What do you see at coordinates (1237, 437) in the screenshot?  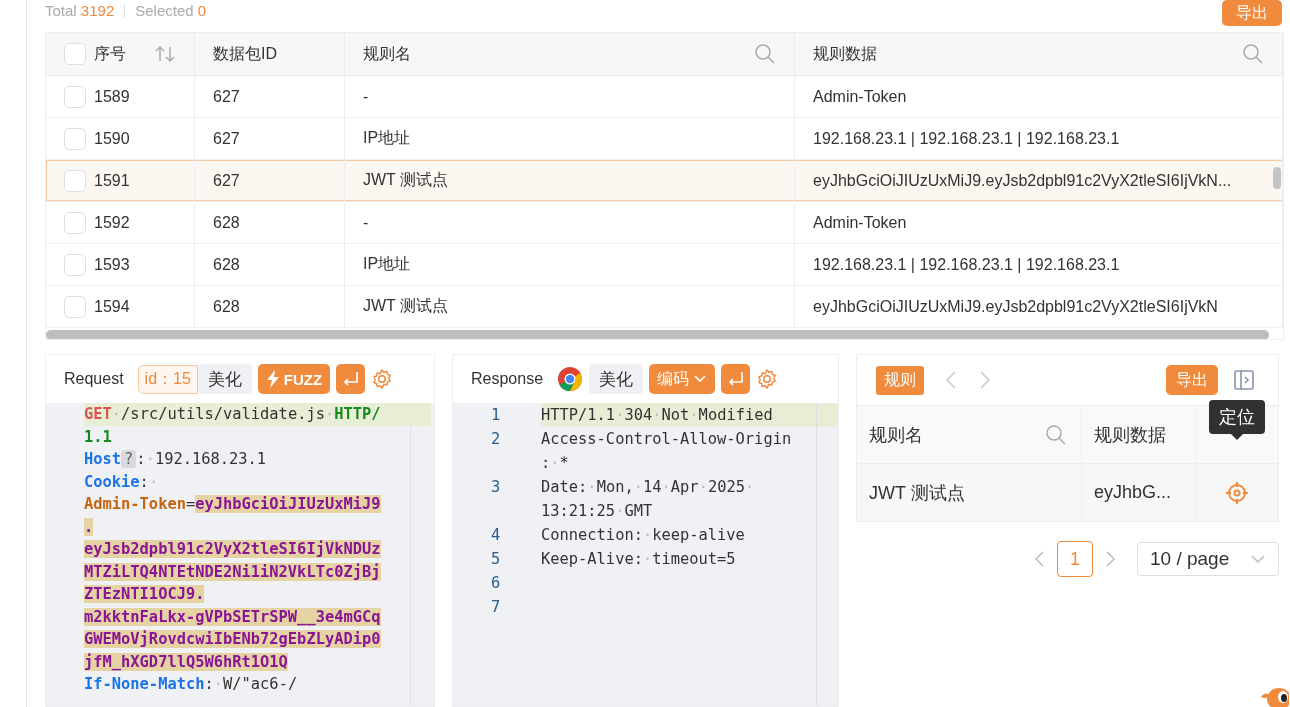 I see `tooltip-arrow` at bounding box center [1237, 437].